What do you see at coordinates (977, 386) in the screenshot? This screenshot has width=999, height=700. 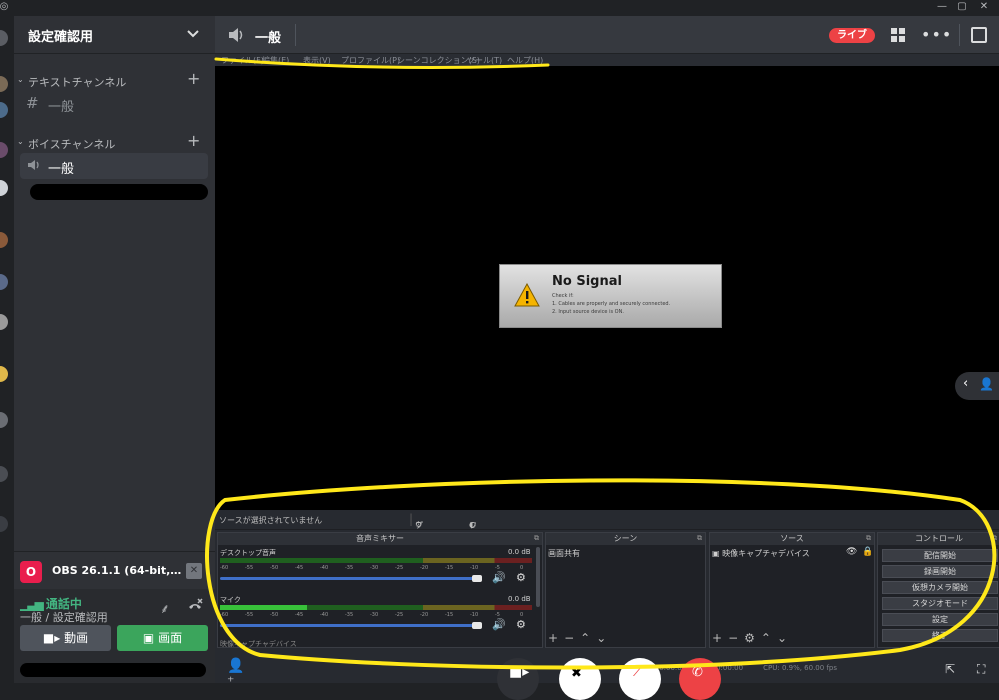 I see `member-list-toggle: ‹ 👤` at bounding box center [977, 386].